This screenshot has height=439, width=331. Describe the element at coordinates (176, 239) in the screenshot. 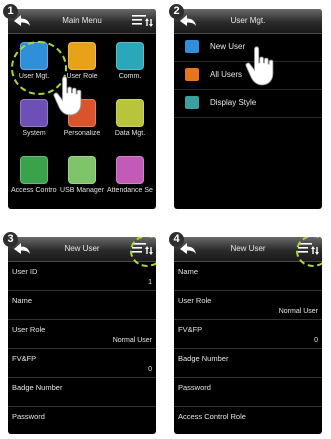

I see `step-badge: 4` at that location.